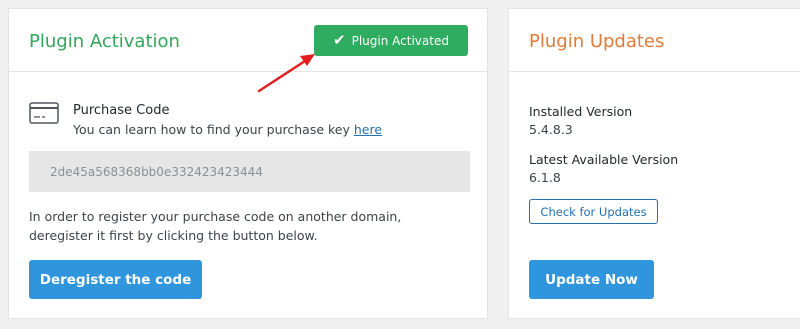 This screenshot has height=329, width=800. What do you see at coordinates (121, 110) in the screenshot?
I see `purchase-code-label: Purchase Code` at bounding box center [121, 110].